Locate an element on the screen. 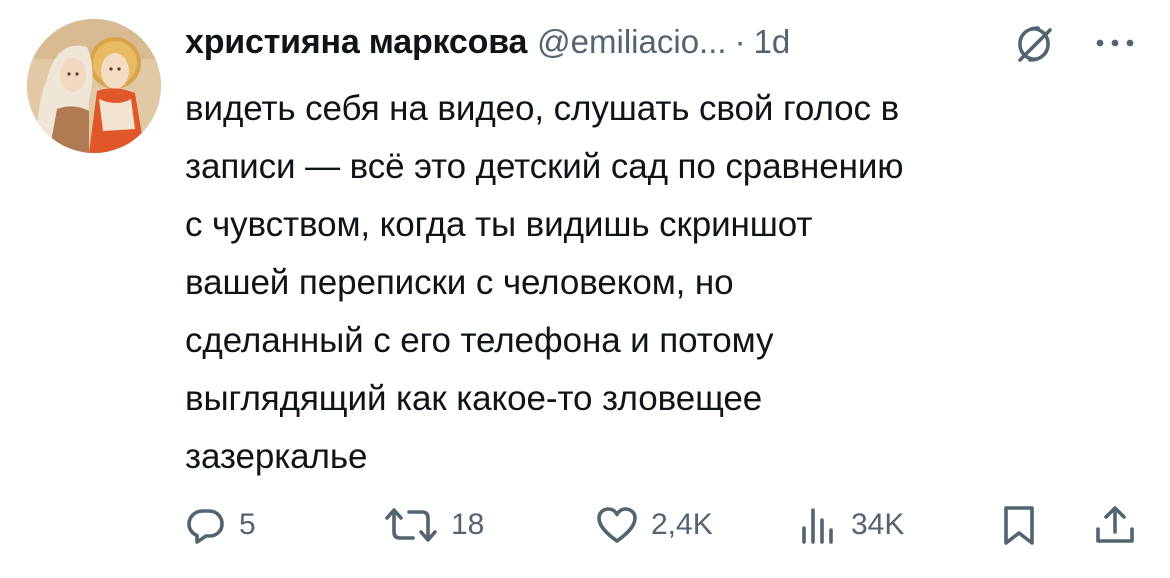  tweet-actions: 5 18 2,4K 34K is located at coordinates (665, 525).